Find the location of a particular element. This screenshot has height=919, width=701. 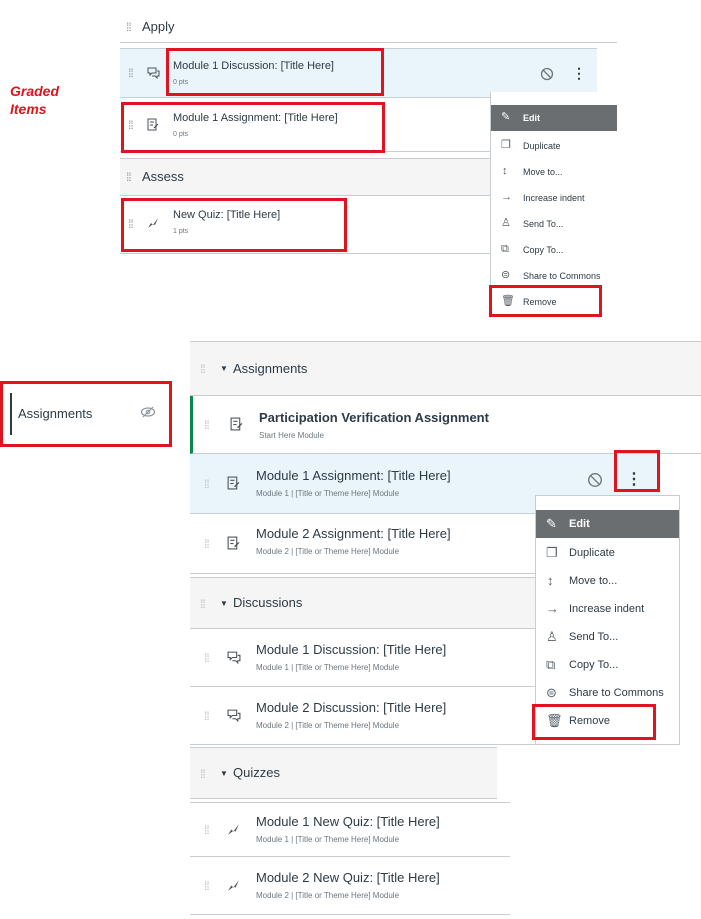

graded-items-label: Graded Items is located at coordinates (35, 100).